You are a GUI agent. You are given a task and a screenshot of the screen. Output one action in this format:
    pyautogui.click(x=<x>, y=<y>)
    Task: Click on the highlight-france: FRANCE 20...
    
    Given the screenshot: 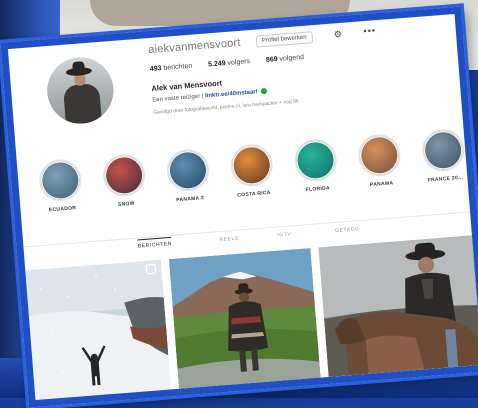 What is the action you would take?
    pyautogui.click(x=444, y=155)
    